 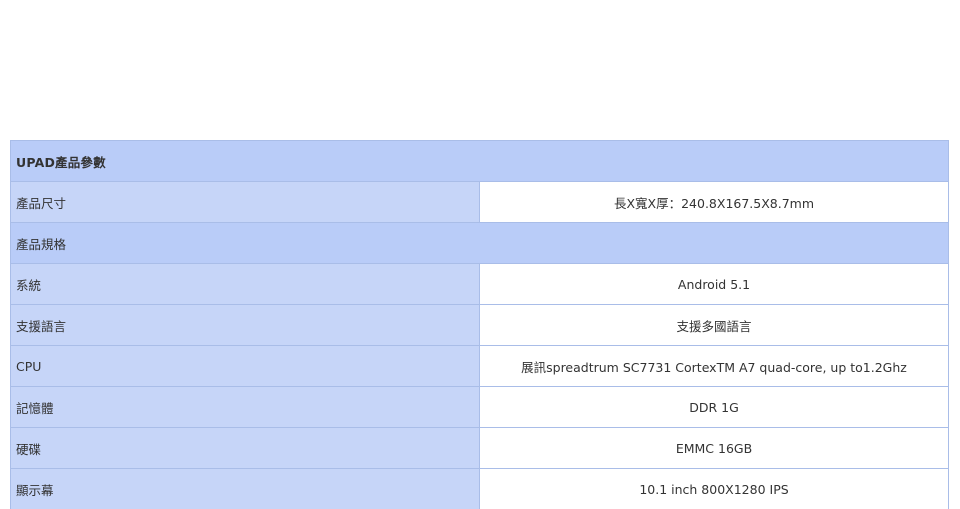 I want to click on table-row: 支援語言 支援多國語言, so click(x=479, y=325).